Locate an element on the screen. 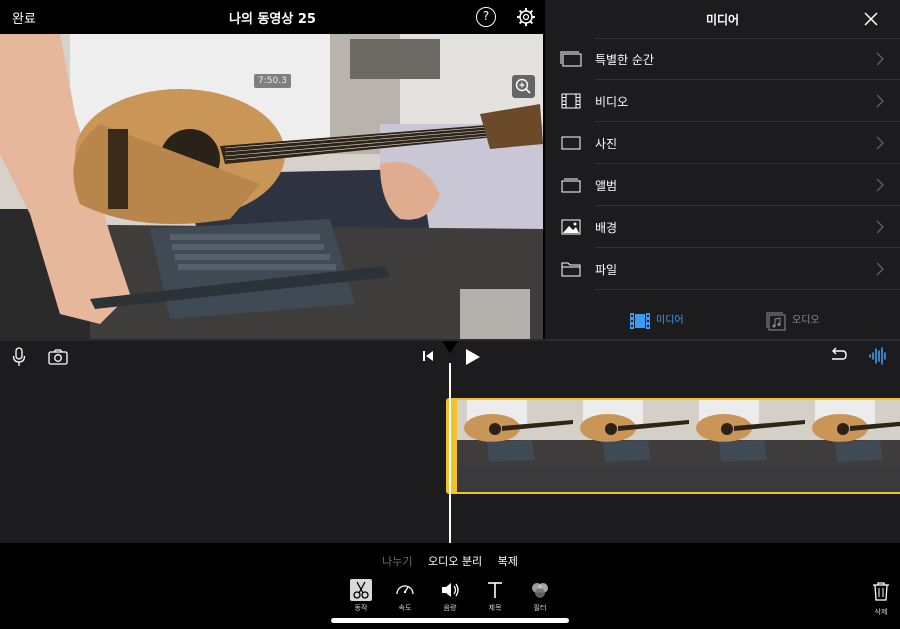  playhead-notch is located at coordinates (450, 347).